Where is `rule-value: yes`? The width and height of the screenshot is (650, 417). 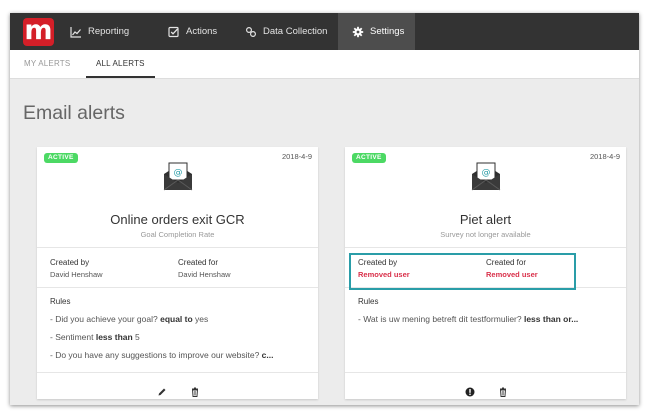 rule-value: yes is located at coordinates (200, 319).